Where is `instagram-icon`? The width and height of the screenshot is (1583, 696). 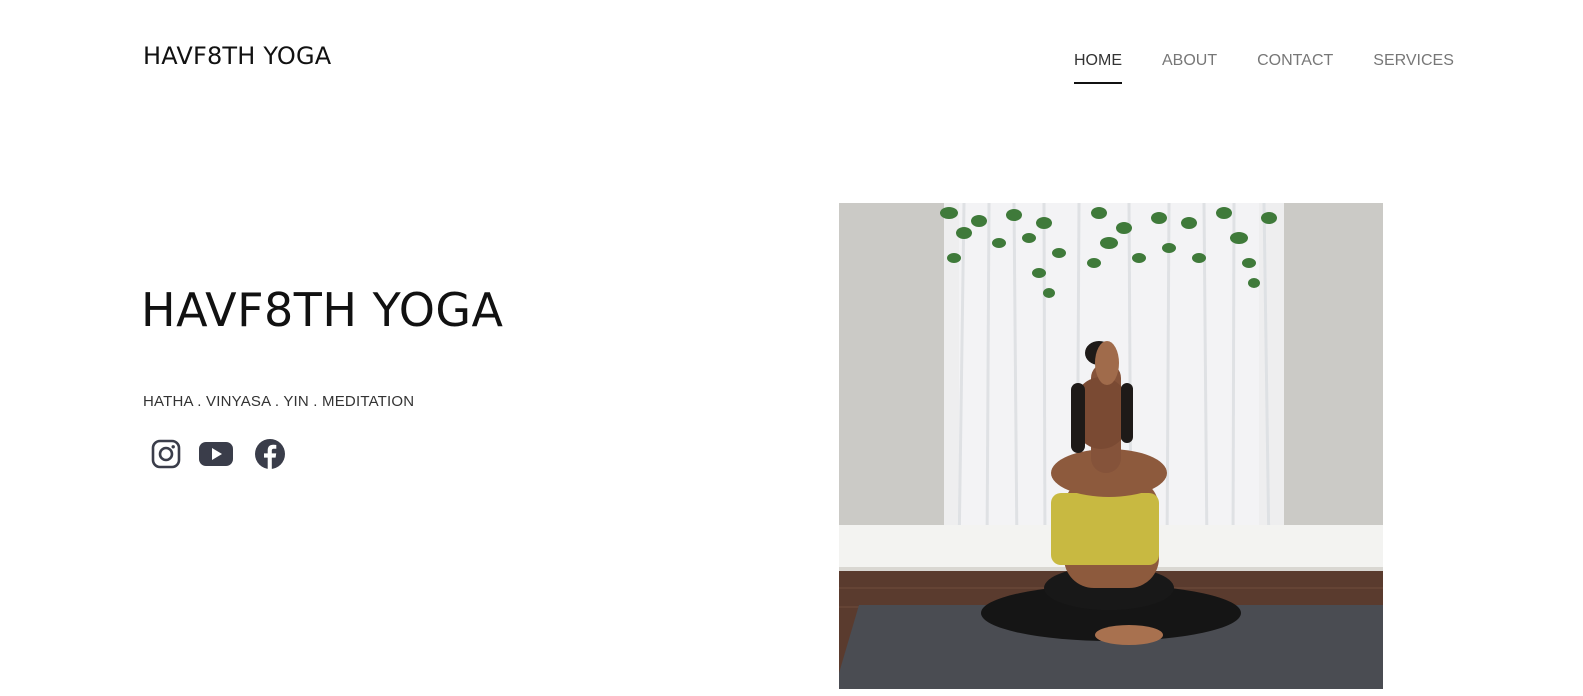 instagram-icon is located at coordinates (166, 454).